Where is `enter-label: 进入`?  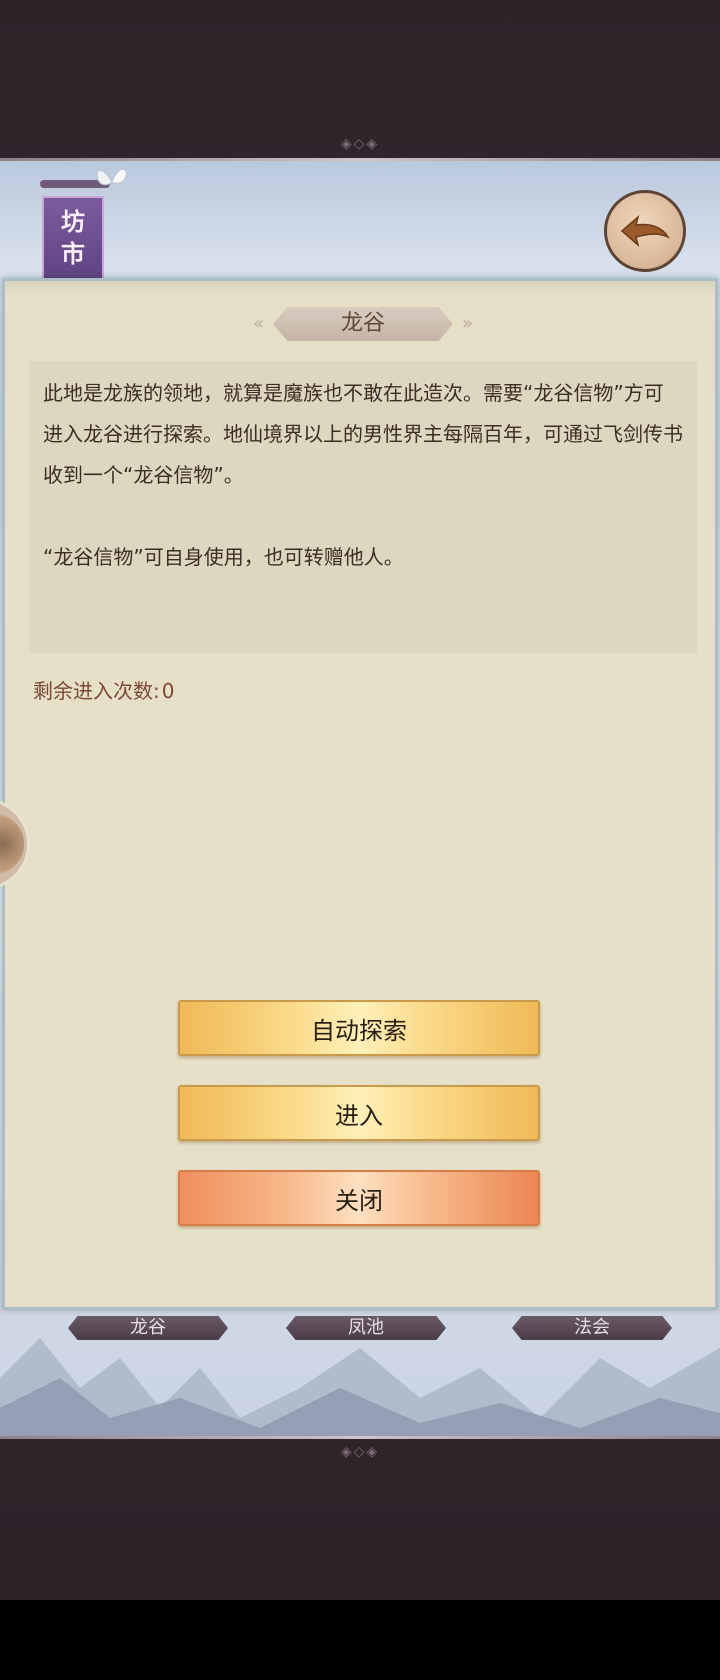 enter-label: 进入 is located at coordinates (359, 1115).